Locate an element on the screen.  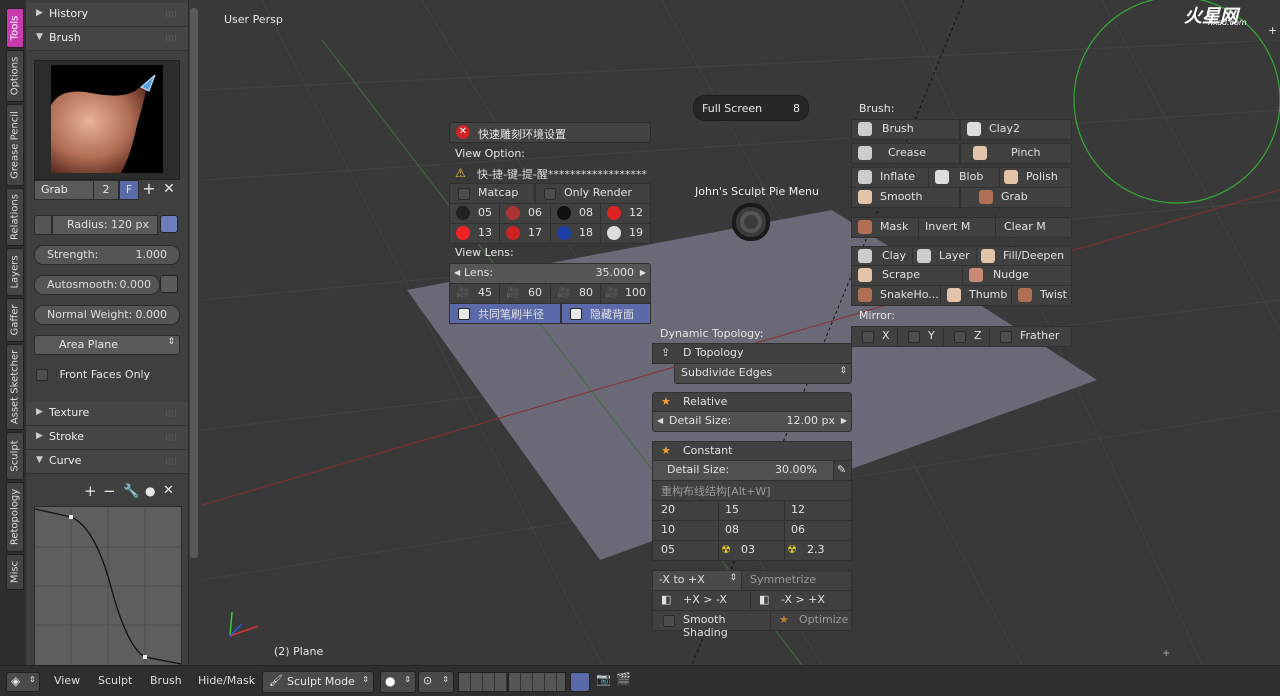
eyedropper-icon: ✎ is located at coordinates (842, 470).